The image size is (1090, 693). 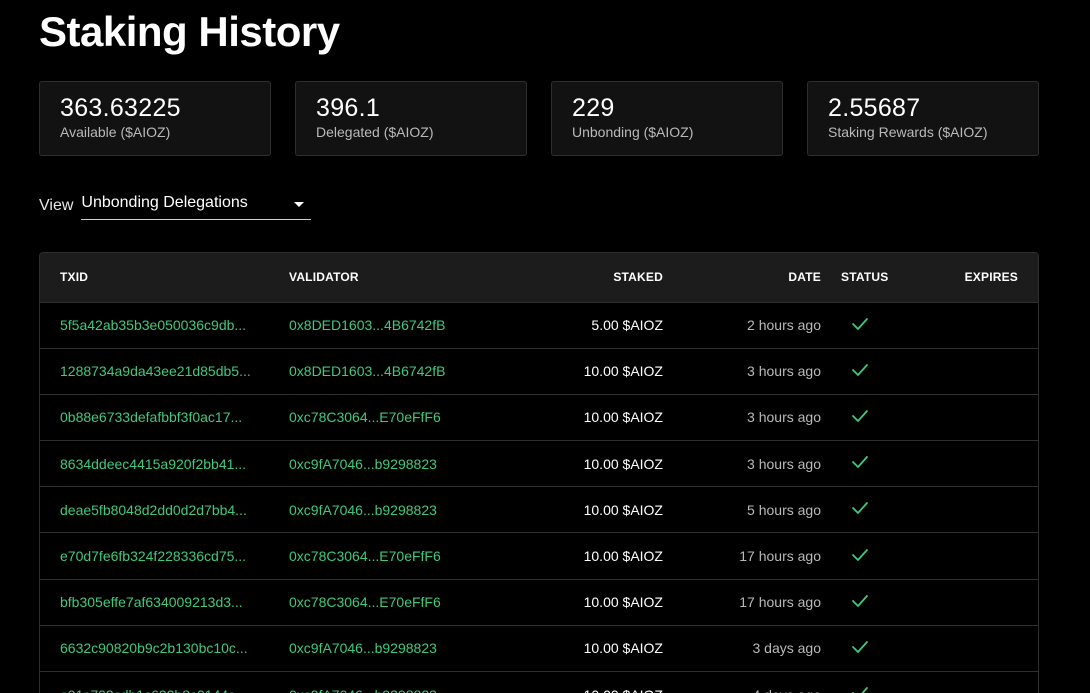 I want to click on view-label: View, so click(x=56, y=205).